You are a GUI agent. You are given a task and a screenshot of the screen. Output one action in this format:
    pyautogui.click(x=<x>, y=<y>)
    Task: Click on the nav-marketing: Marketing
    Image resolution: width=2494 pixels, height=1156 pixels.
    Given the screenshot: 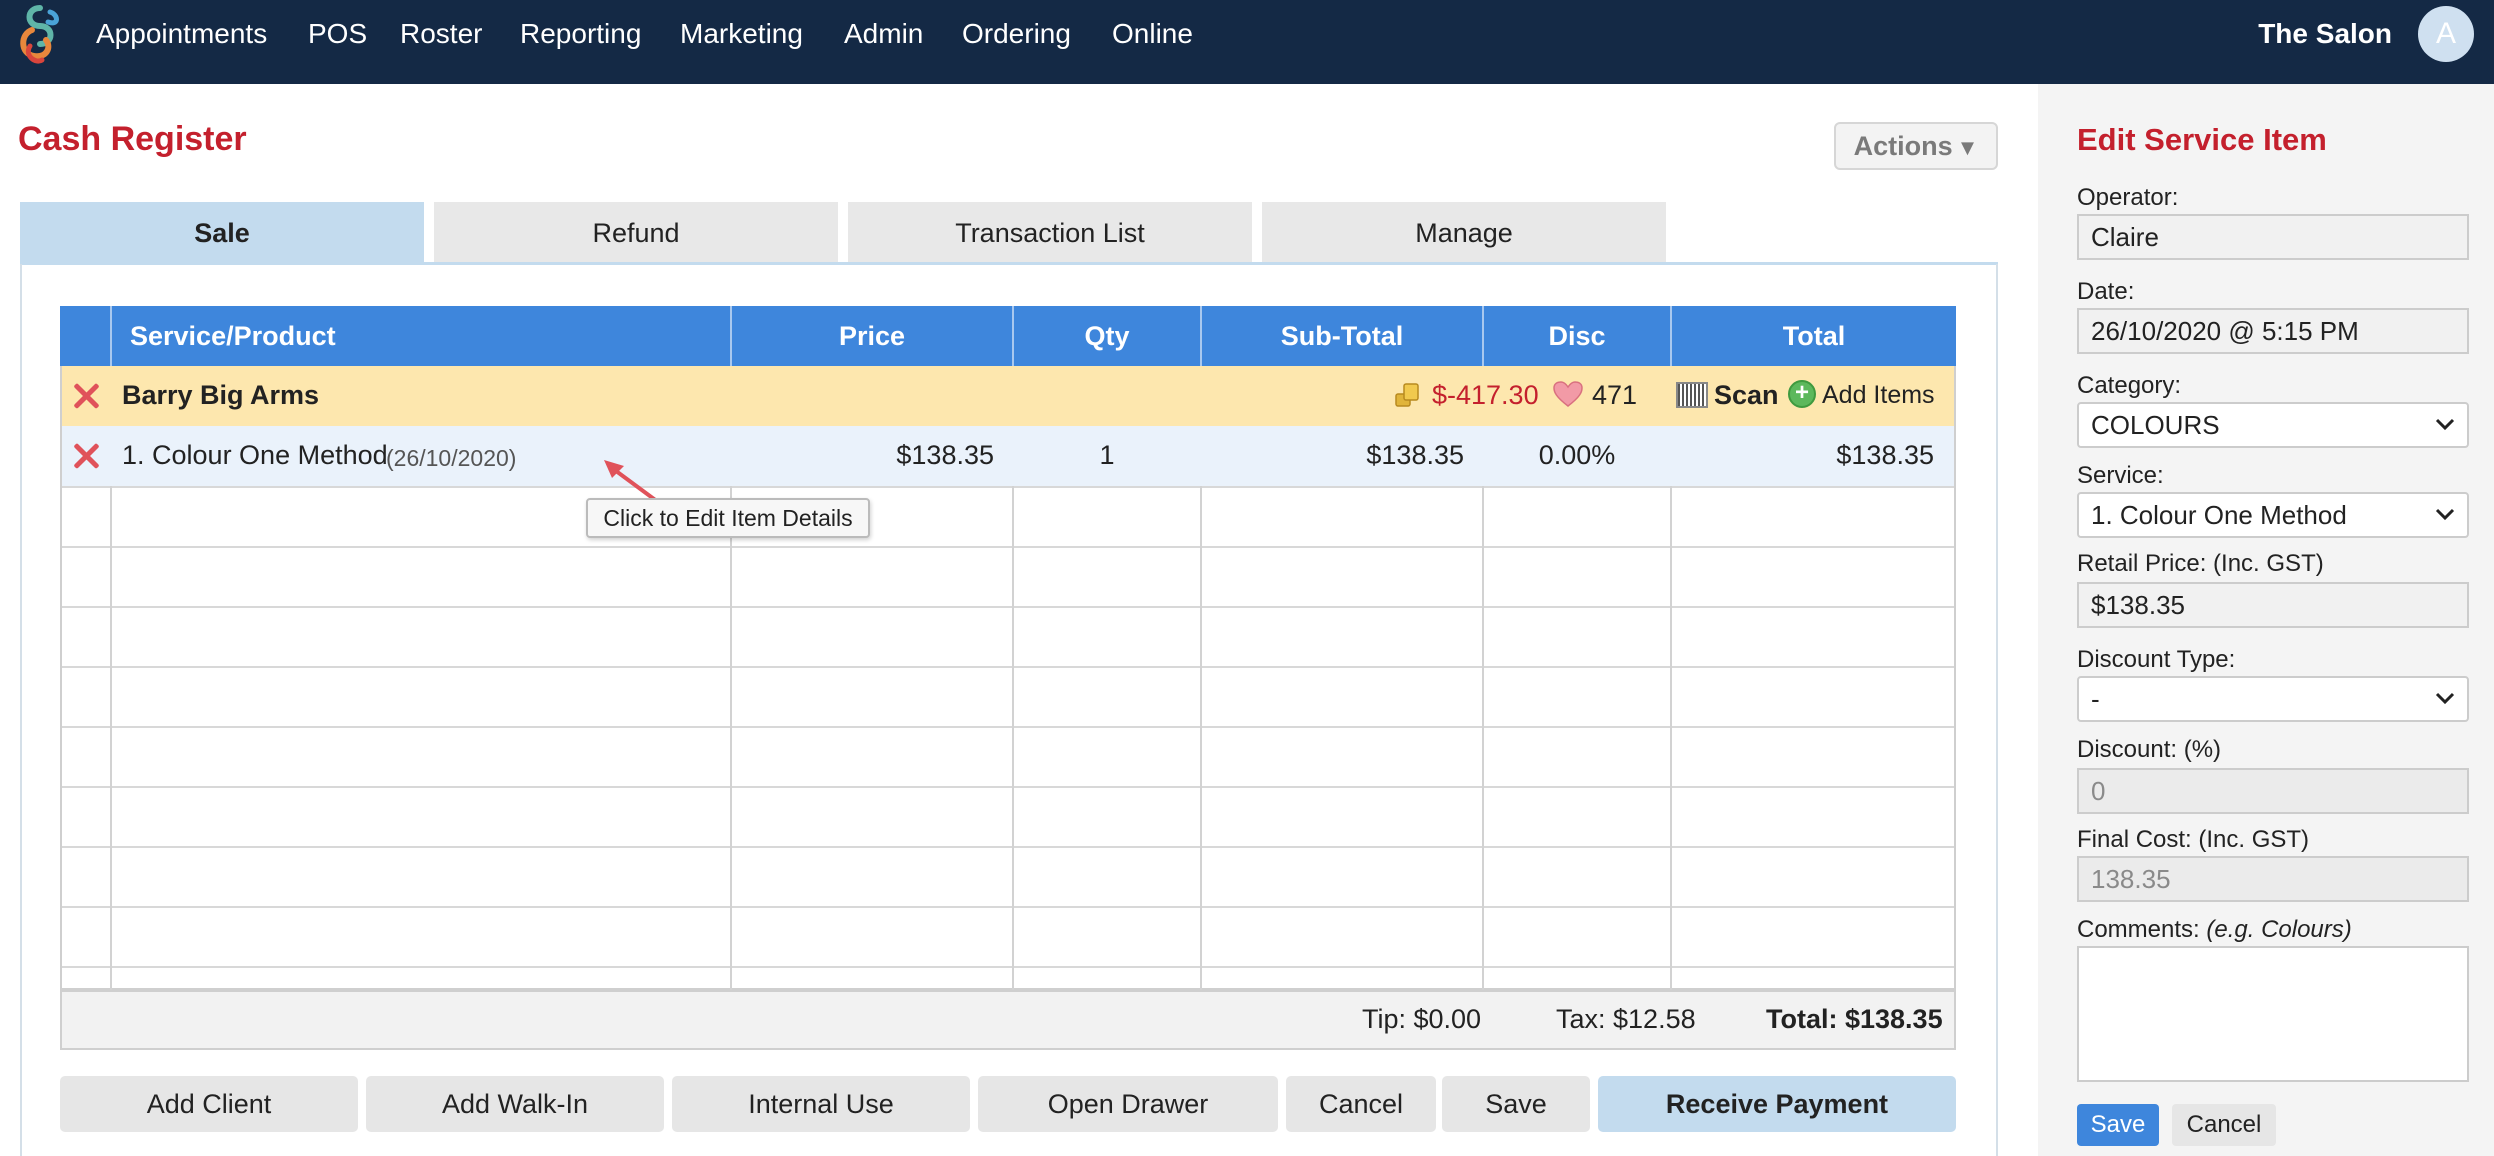 What is the action you would take?
    pyautogui.click(x=741, y=34)
    